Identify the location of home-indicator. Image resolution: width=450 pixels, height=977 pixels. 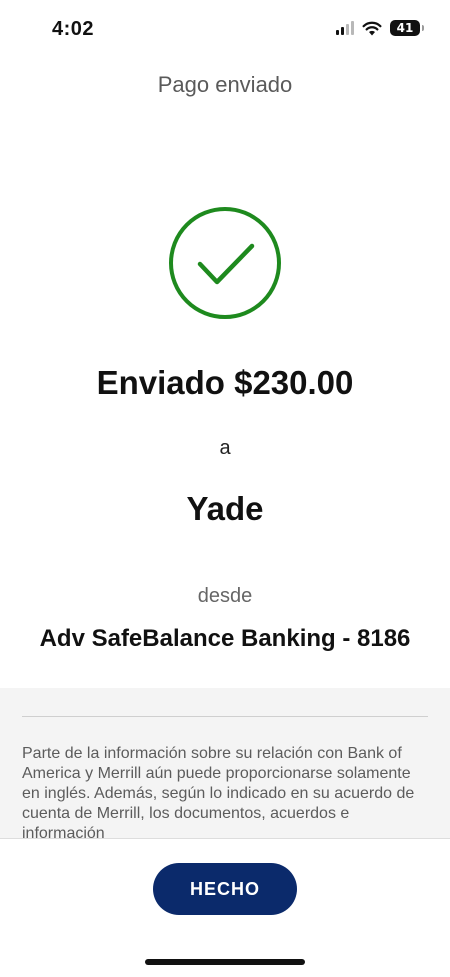
(225, 962).